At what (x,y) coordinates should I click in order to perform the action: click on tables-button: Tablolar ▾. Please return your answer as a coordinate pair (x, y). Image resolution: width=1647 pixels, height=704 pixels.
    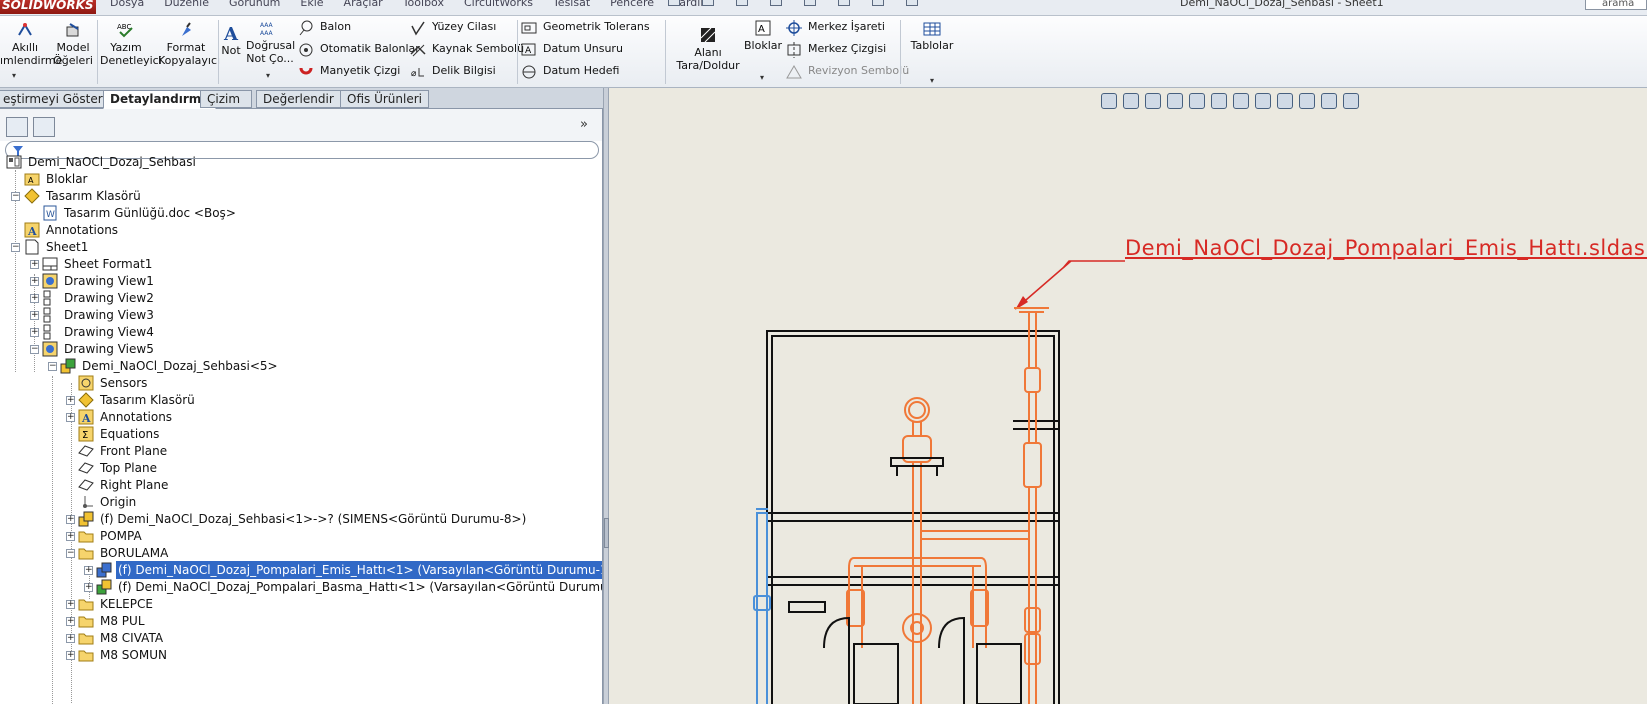
    Looking at the image, I should click on (932, 53).